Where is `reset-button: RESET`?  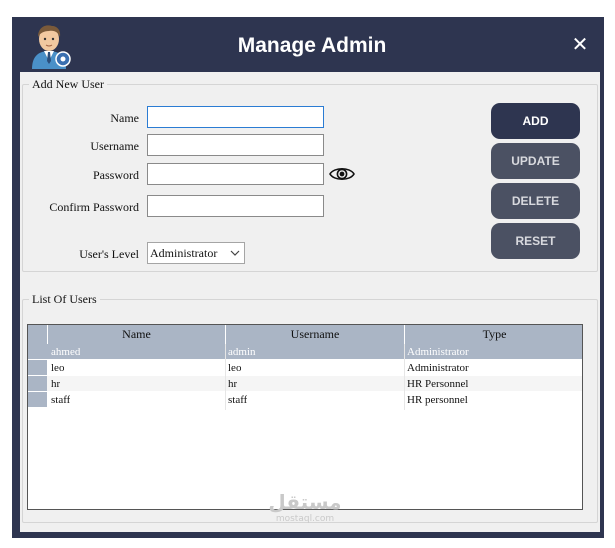
reset-button: RESET is located at coordinates (535, 241).